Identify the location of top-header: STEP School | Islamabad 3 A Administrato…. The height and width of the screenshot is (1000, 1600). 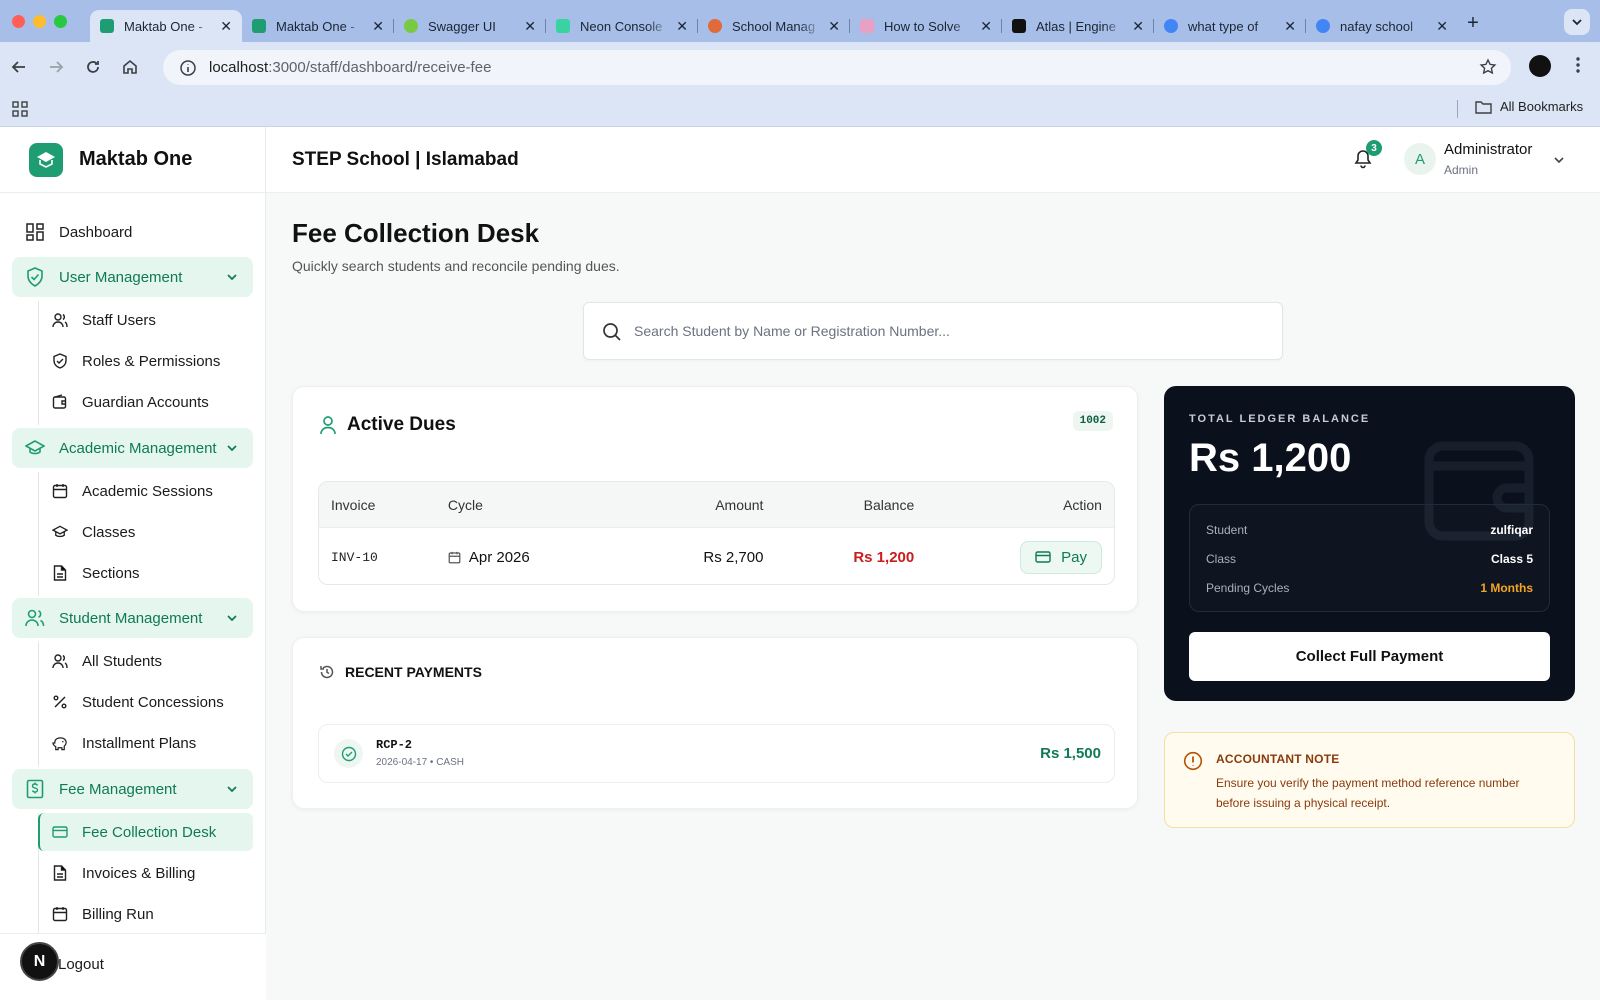
(933, 160).